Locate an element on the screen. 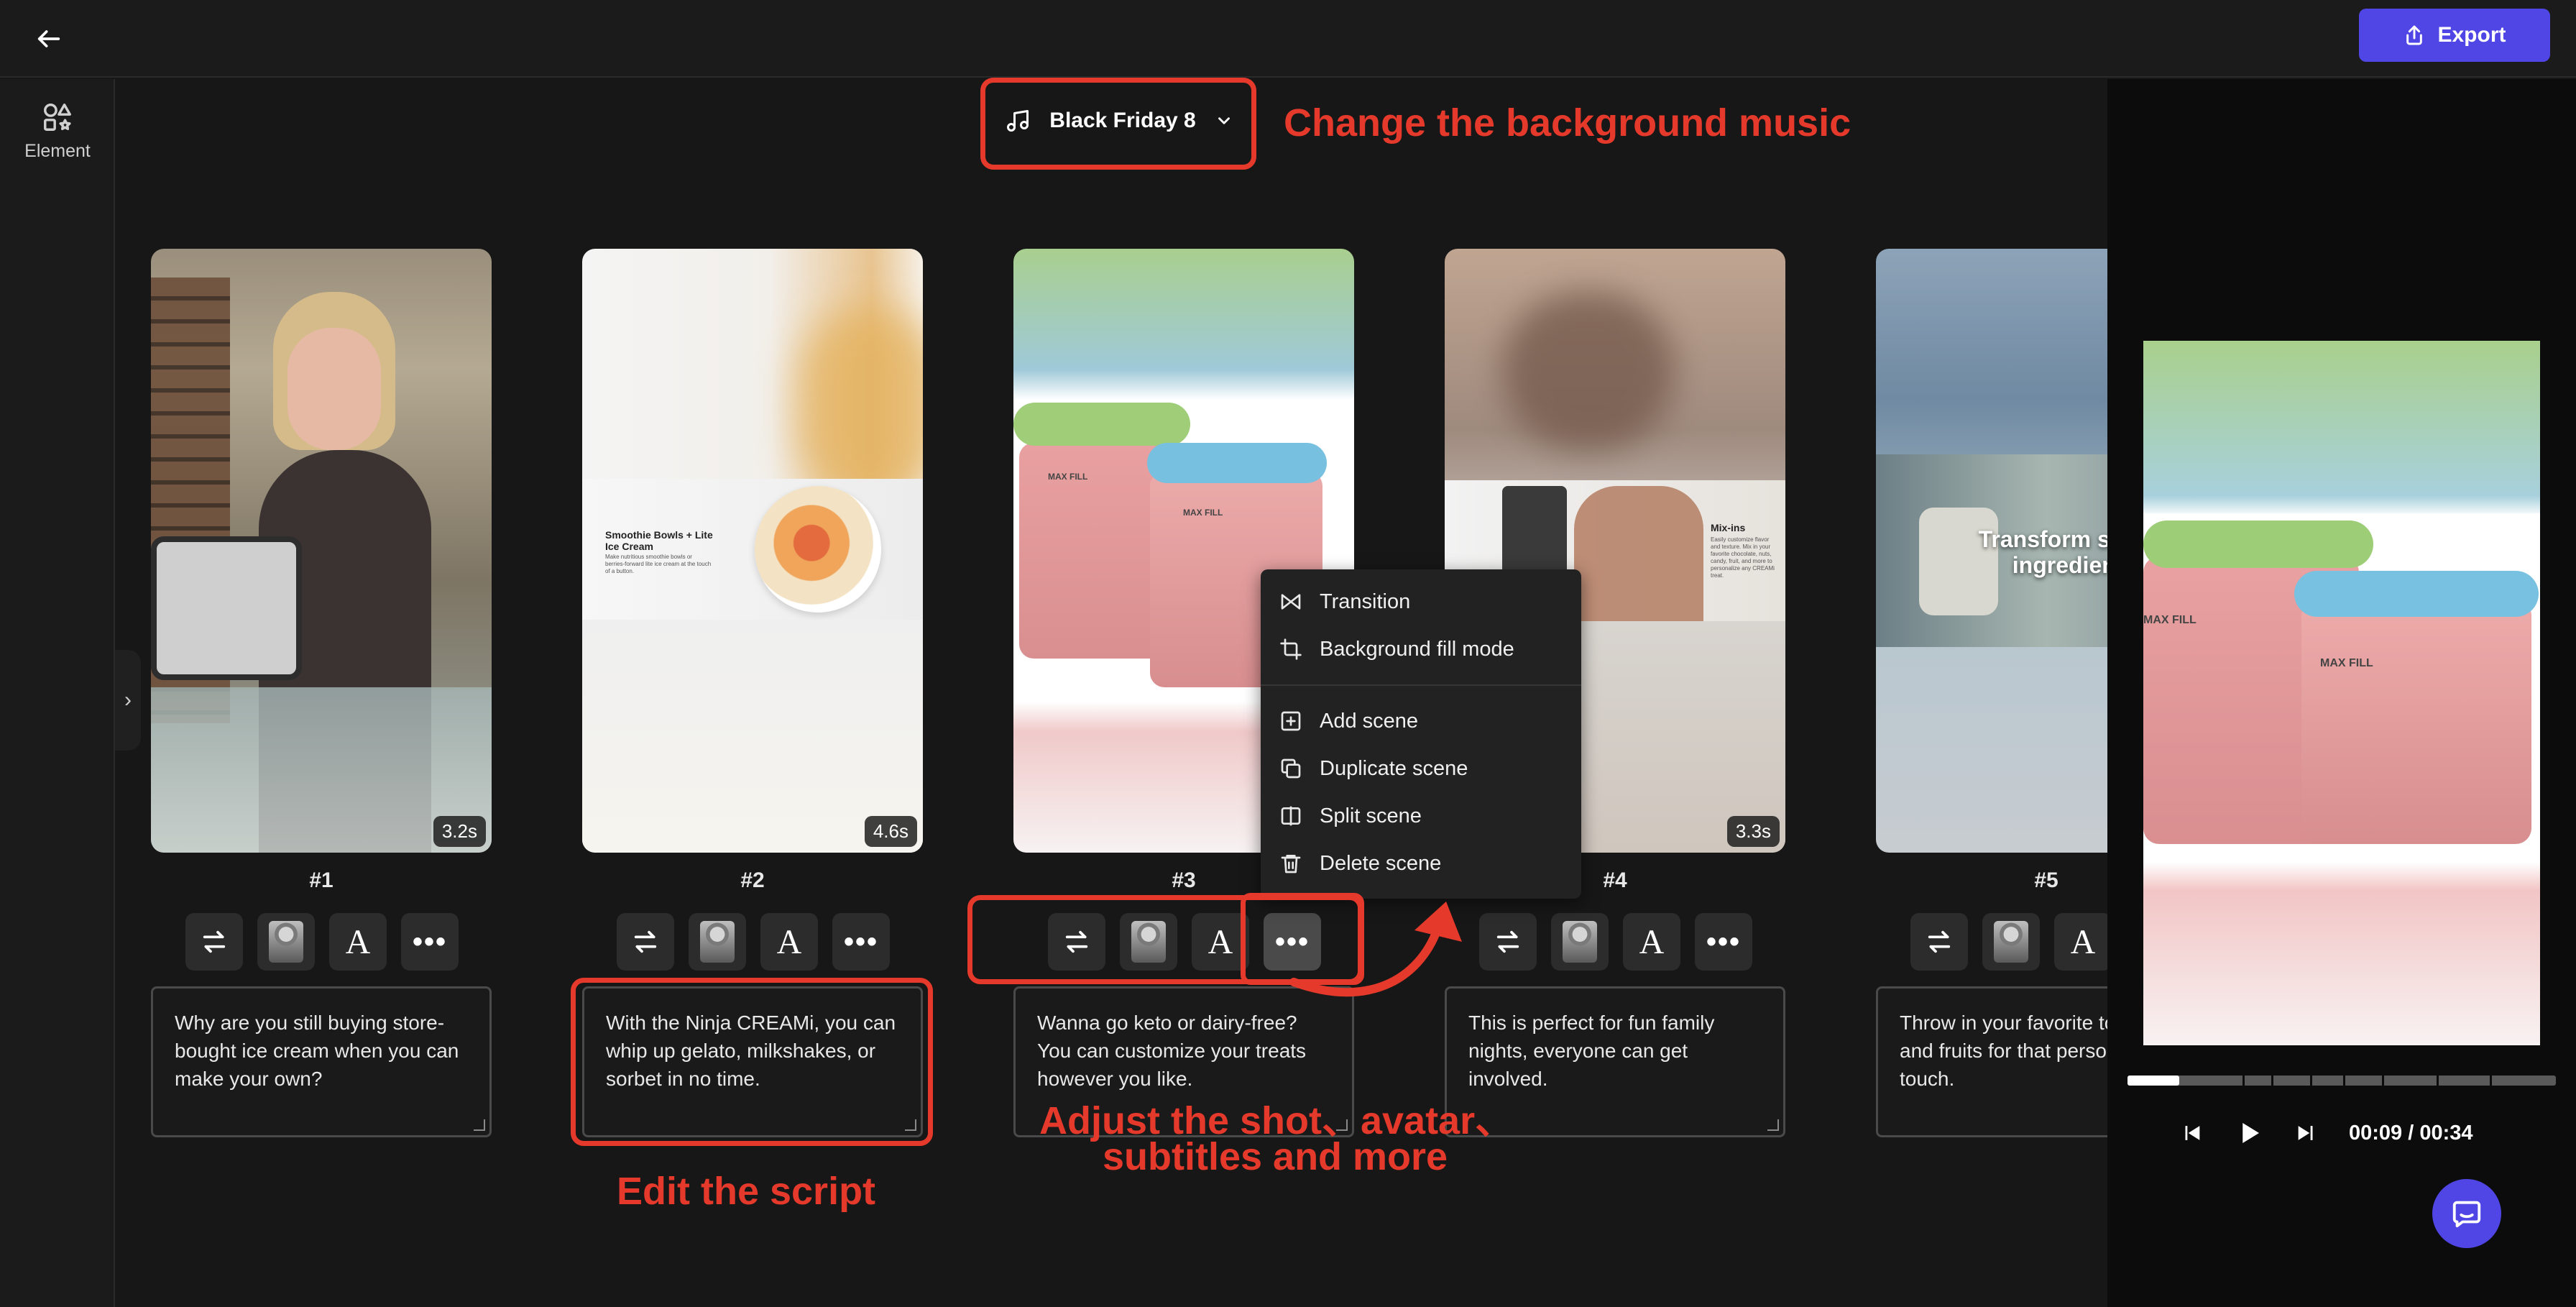  chat-support-button is located at coordinates (2466, 1213).